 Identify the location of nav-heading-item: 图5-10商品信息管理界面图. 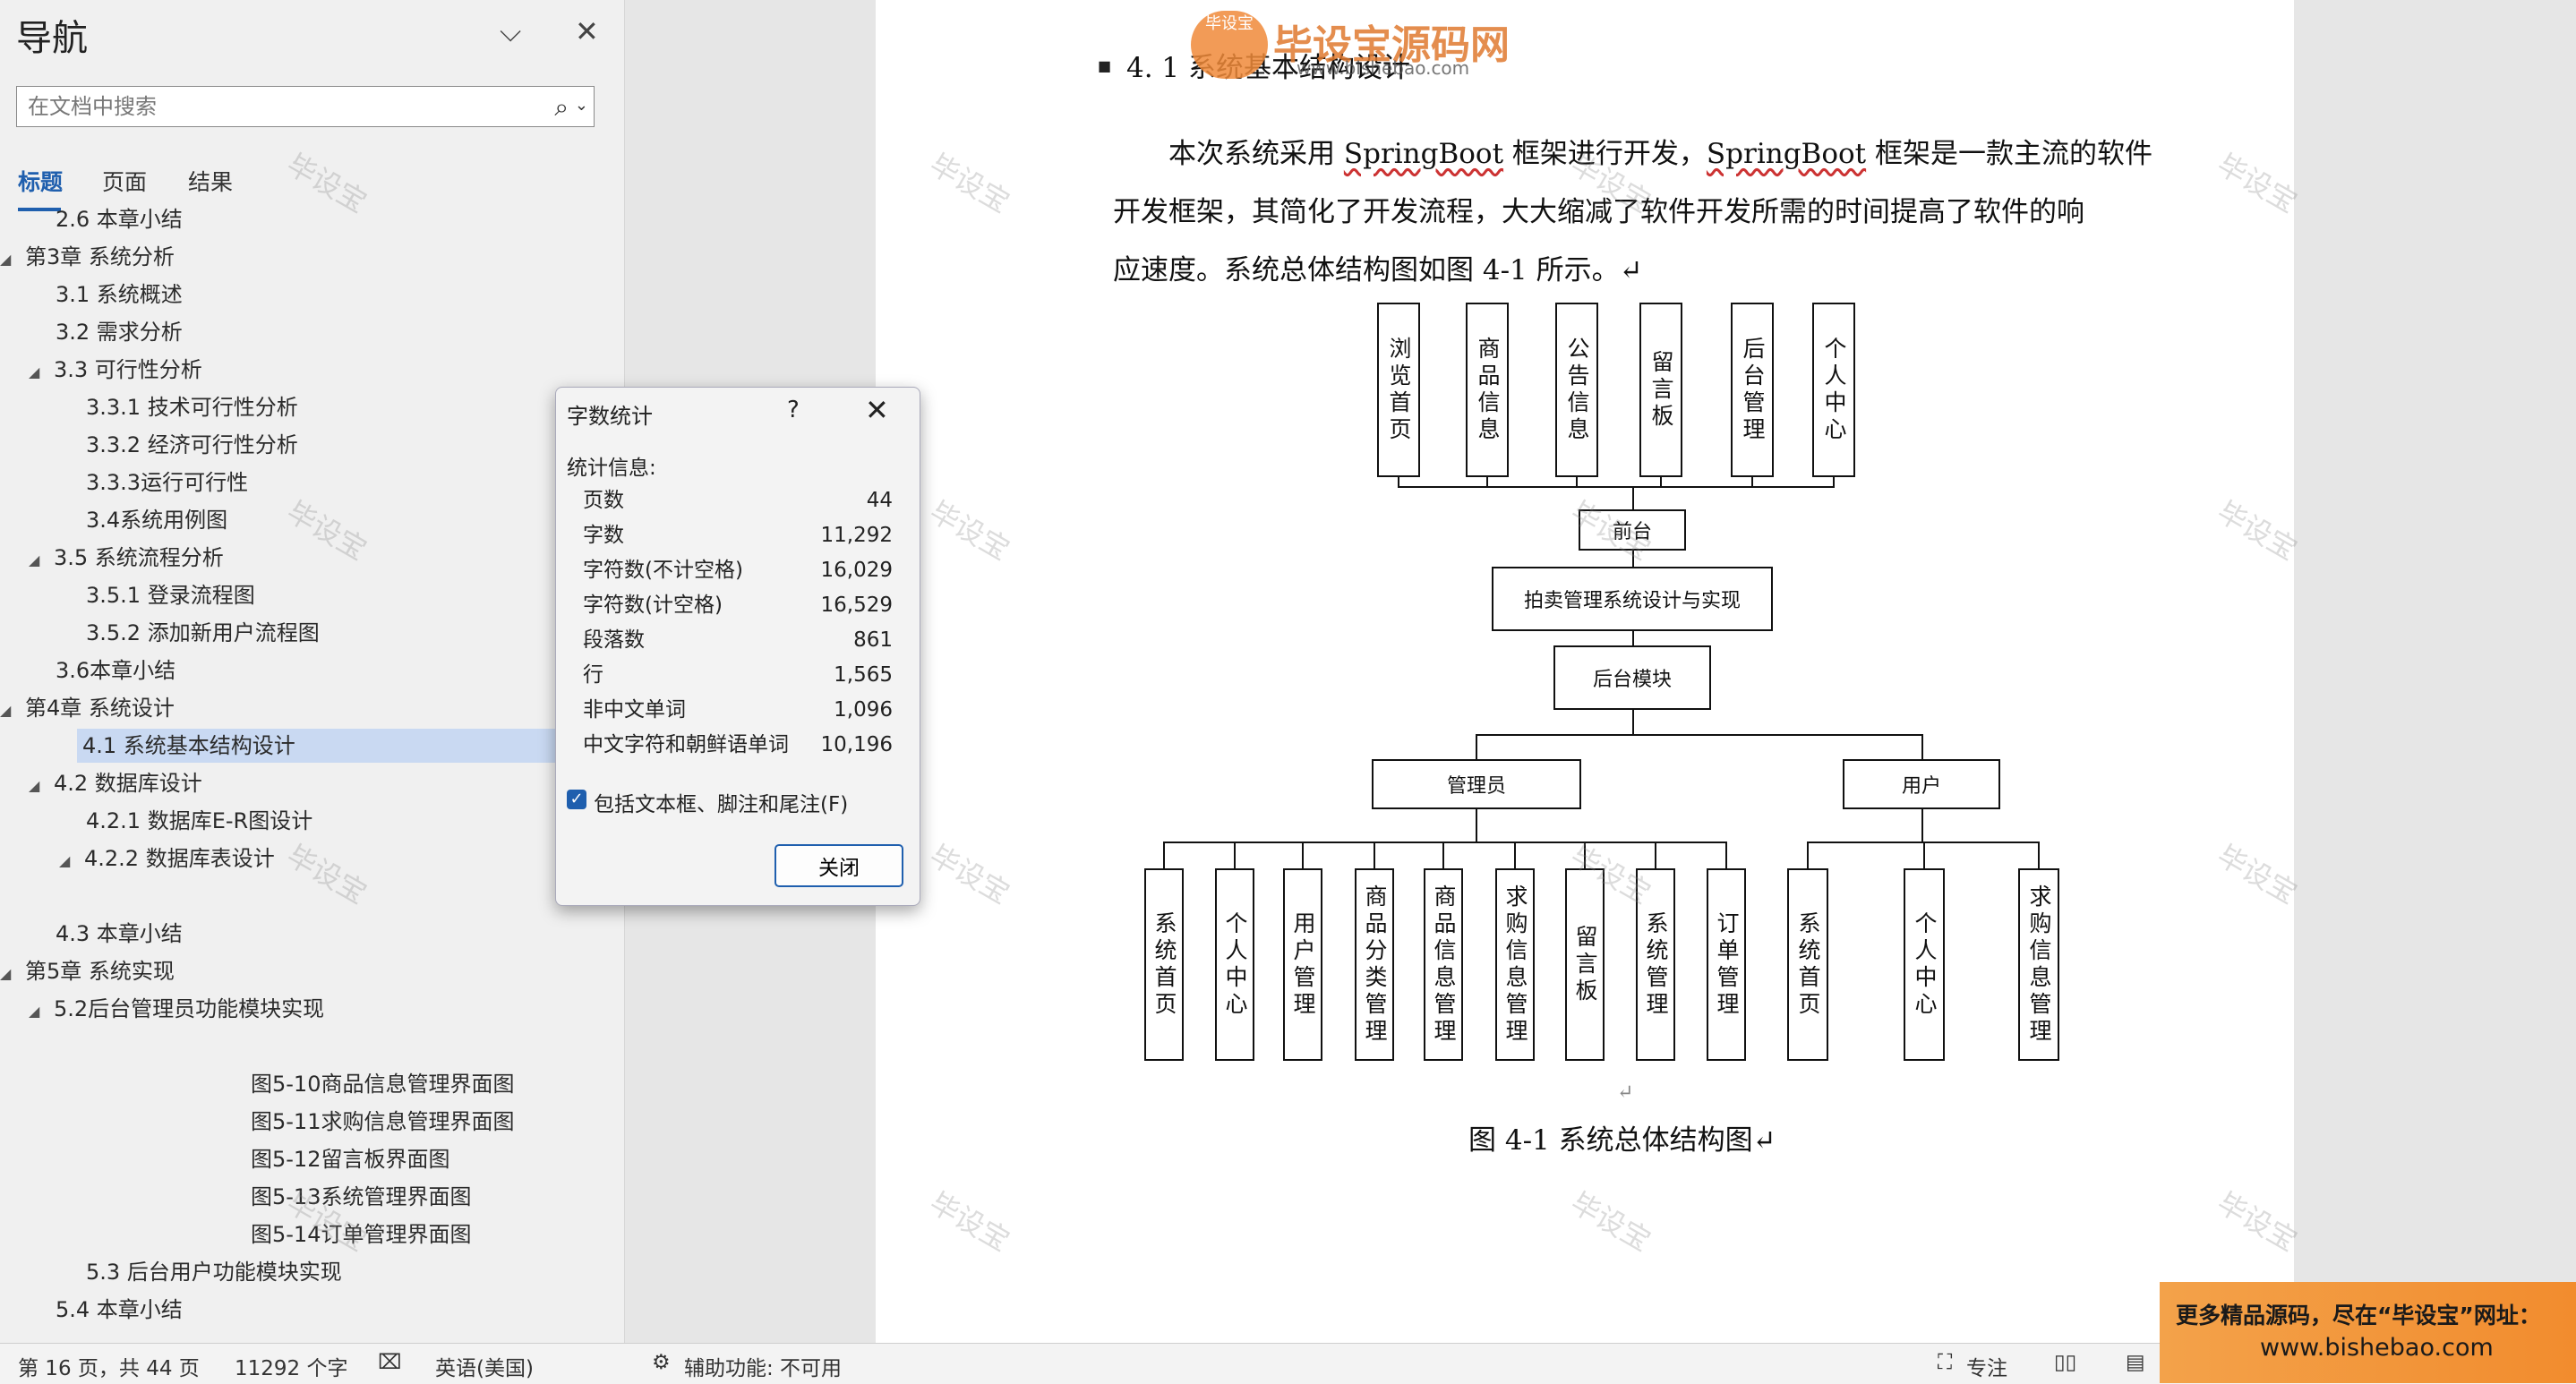
(382, 1084).